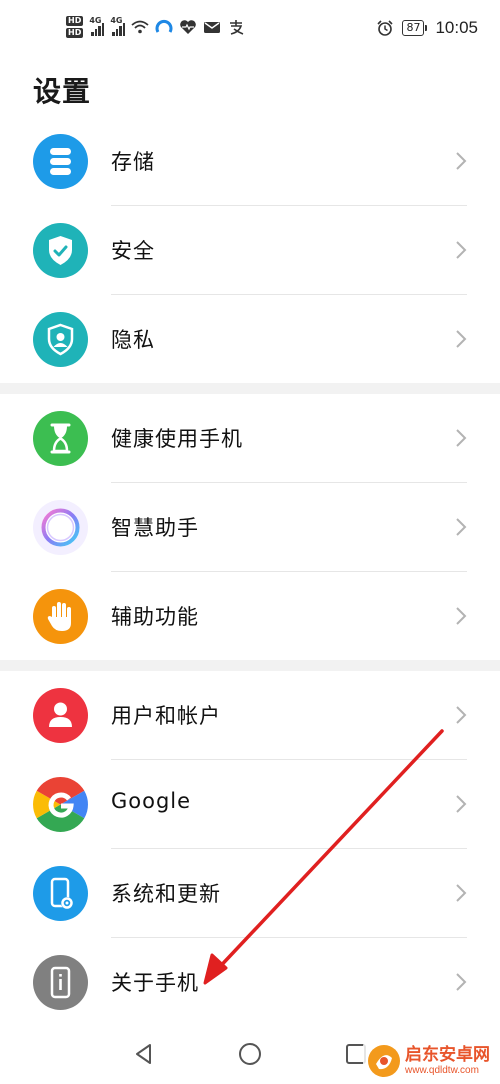 The width and height of the screenshot is (500, 1084). What do you see at coordinates (133, 340) in the screenshot?
I see `settings-item-label: 隐私` at bounding box center [133, 340].